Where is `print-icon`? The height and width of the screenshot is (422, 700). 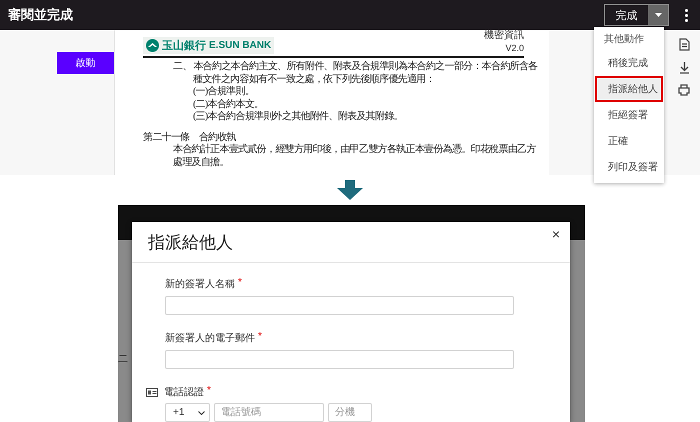
print-icon is located at coordinates (684, 90).